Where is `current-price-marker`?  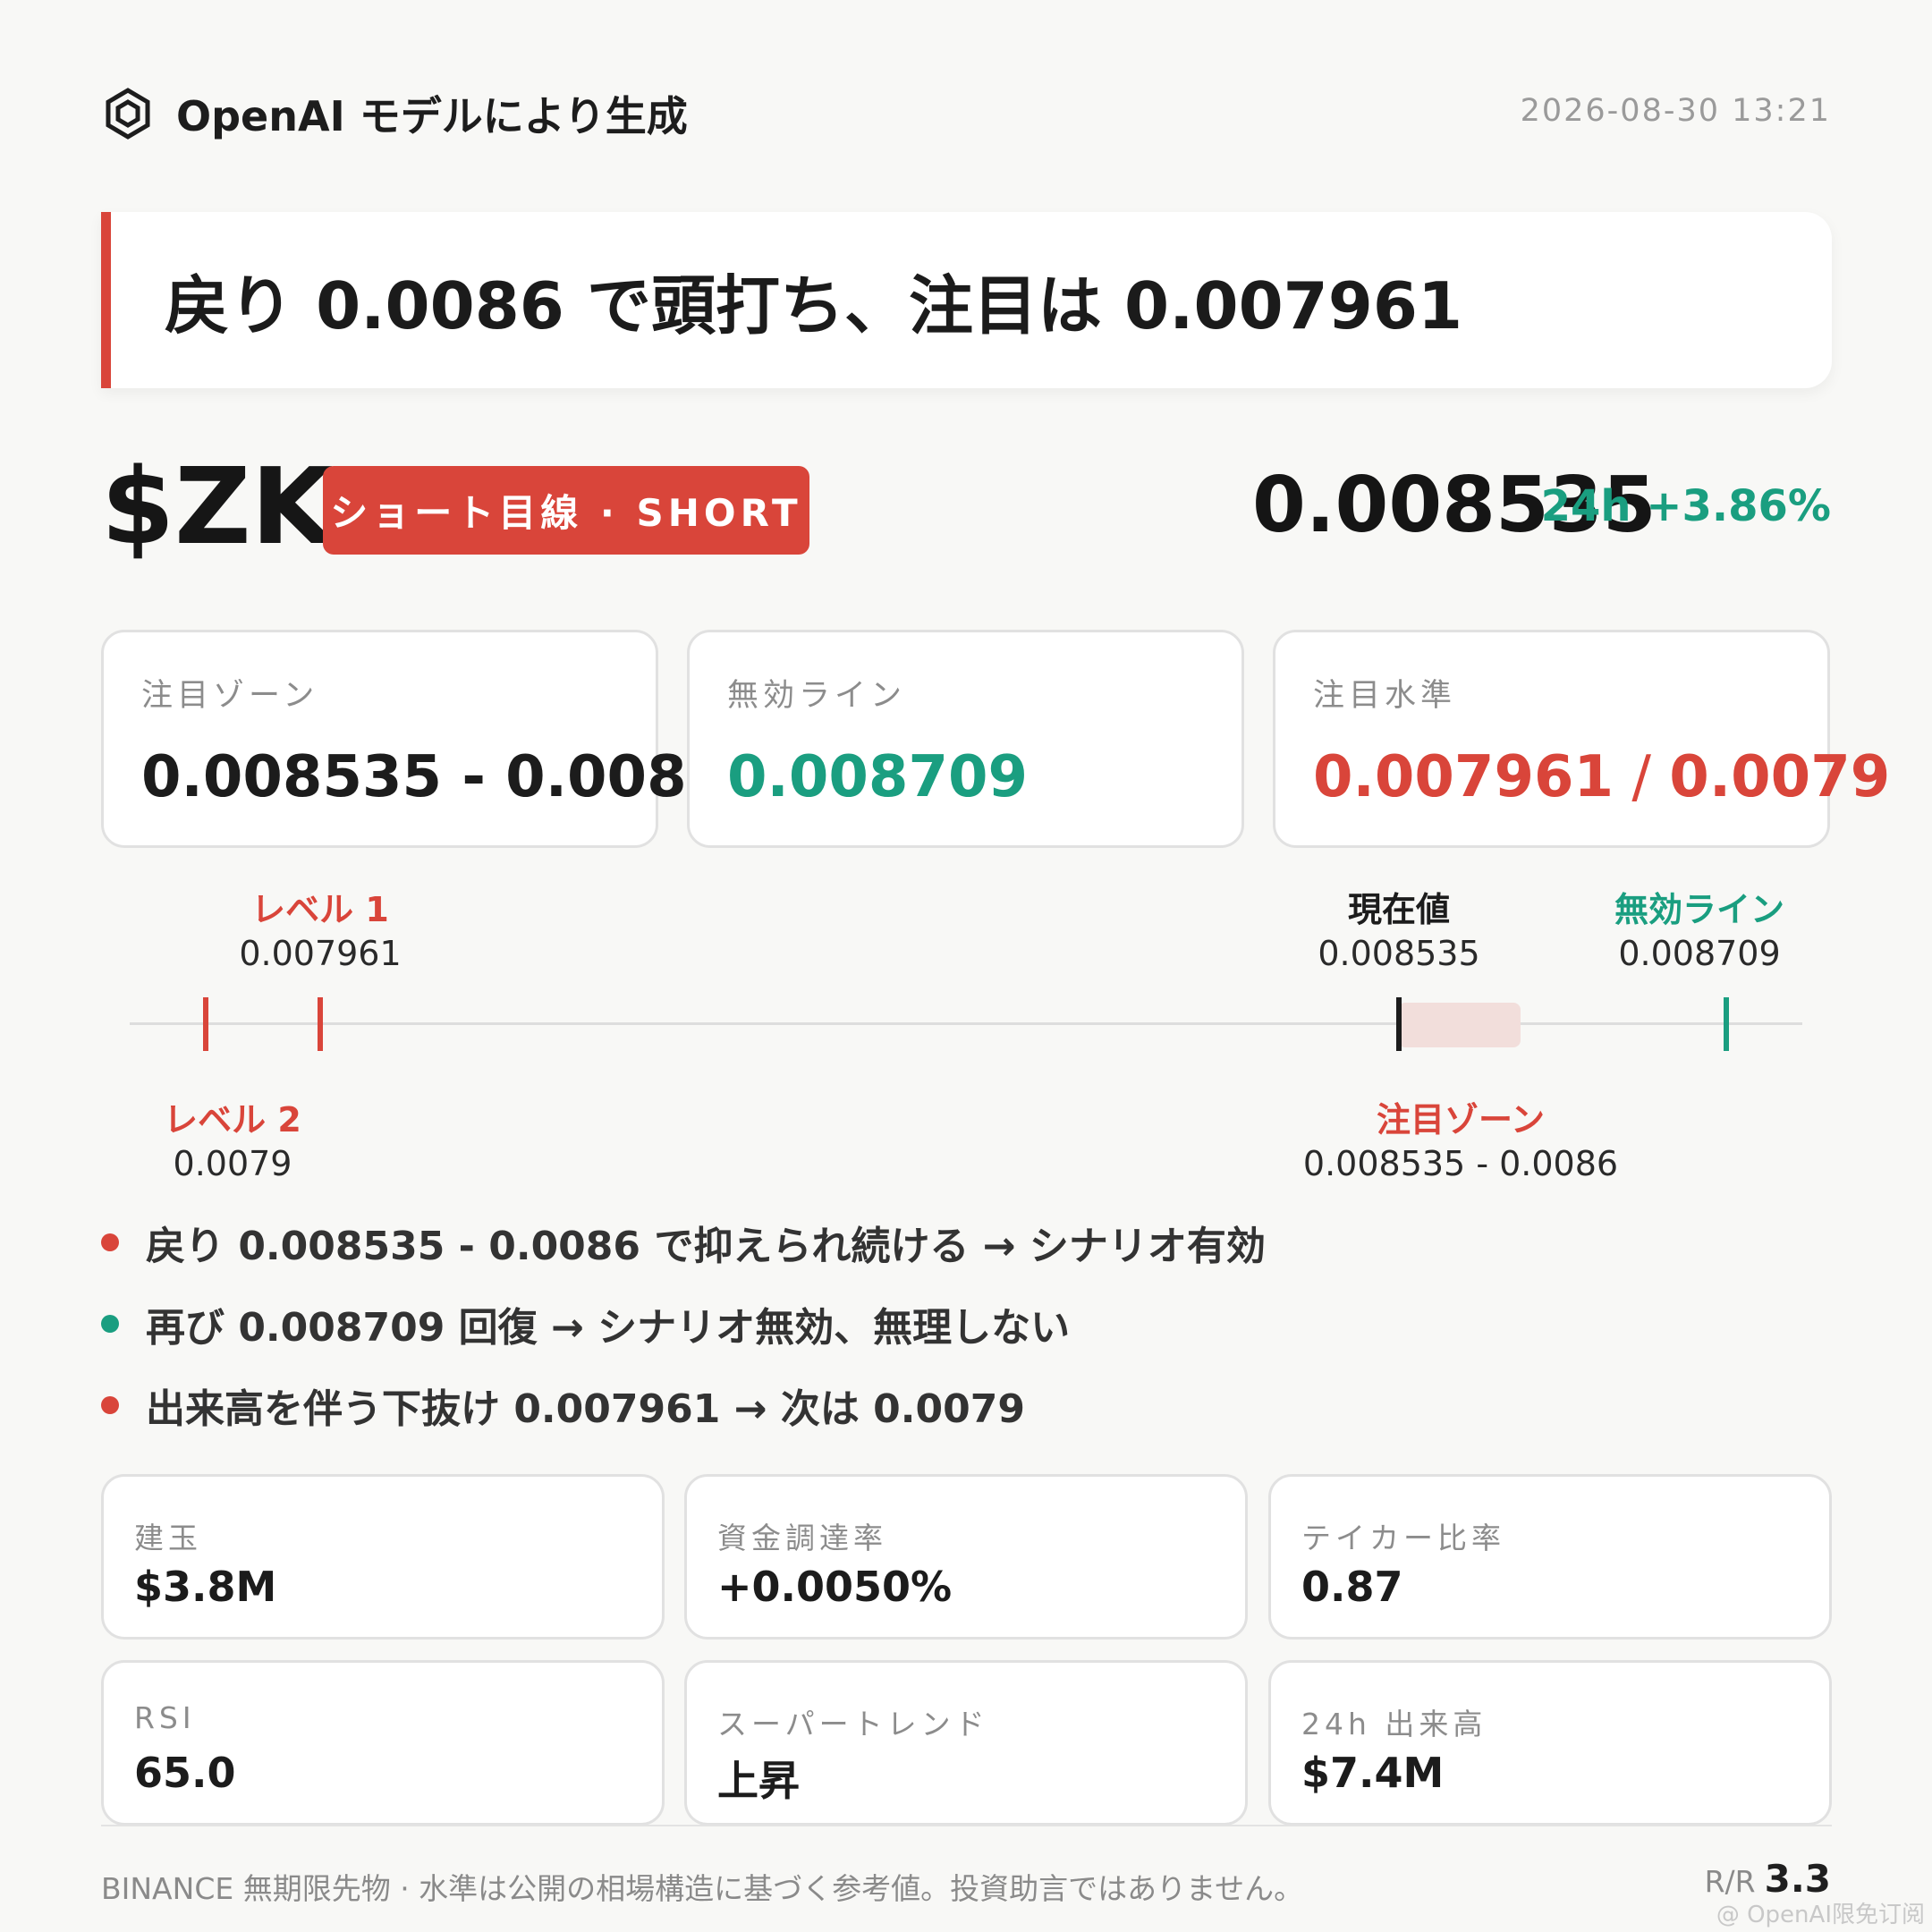 current-price-marker is located at coordinates (1399, 1024).